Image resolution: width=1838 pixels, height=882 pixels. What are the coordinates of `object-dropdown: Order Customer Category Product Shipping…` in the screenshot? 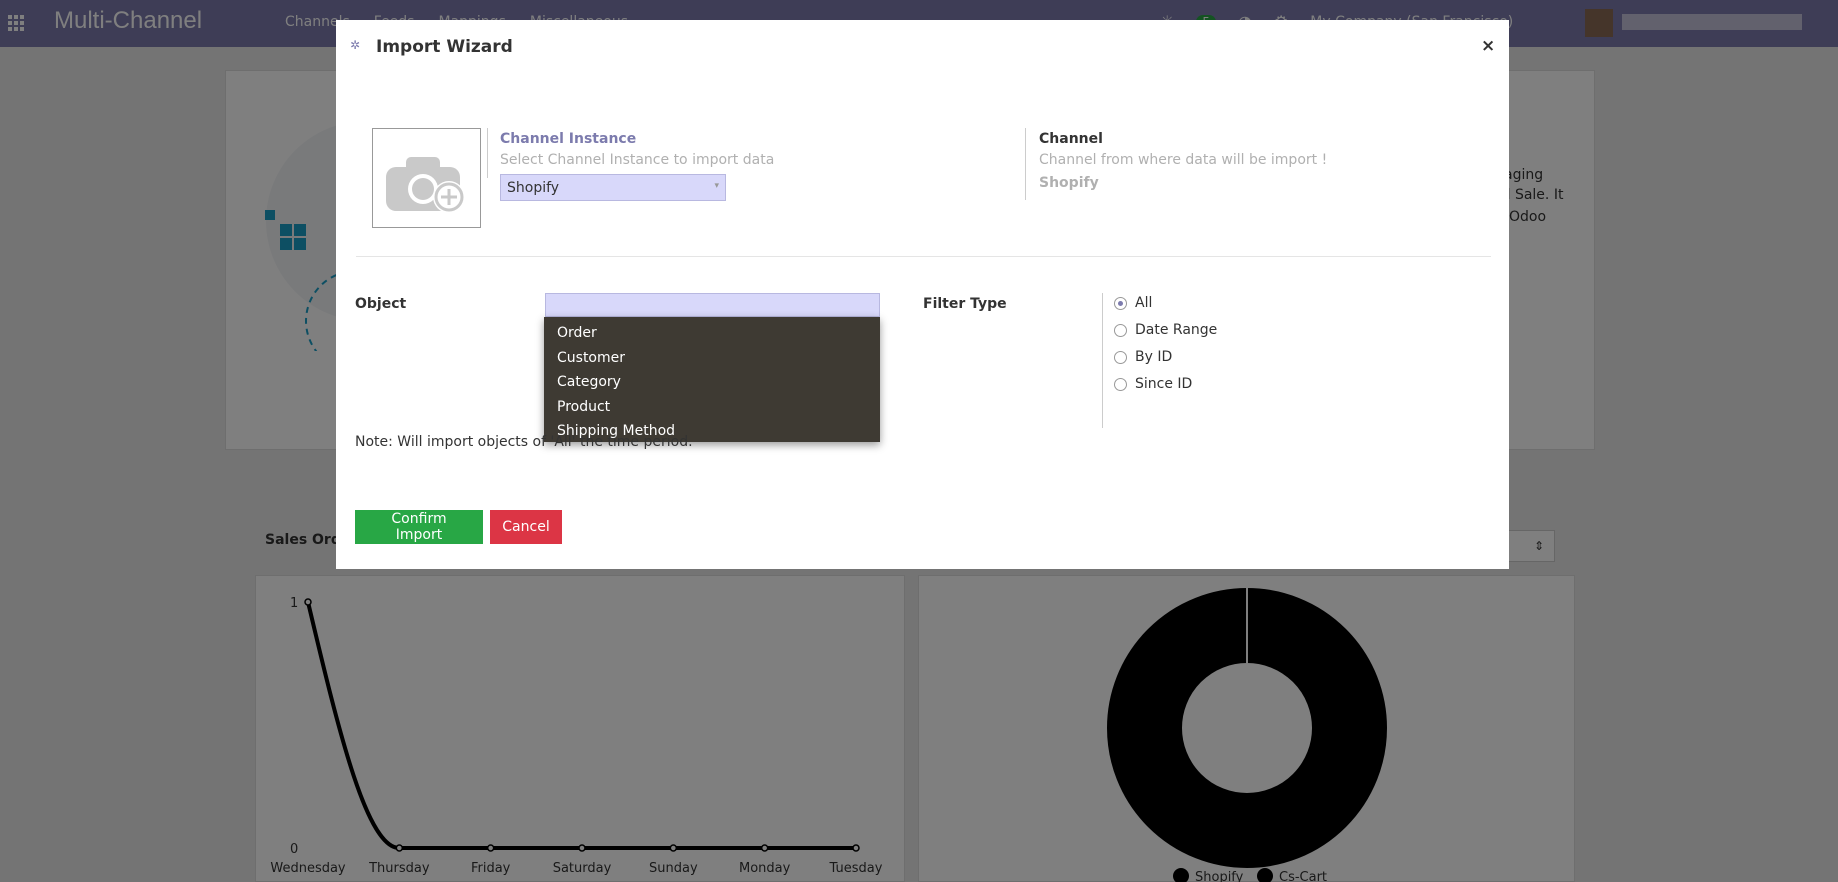 It's located at (712, 379).